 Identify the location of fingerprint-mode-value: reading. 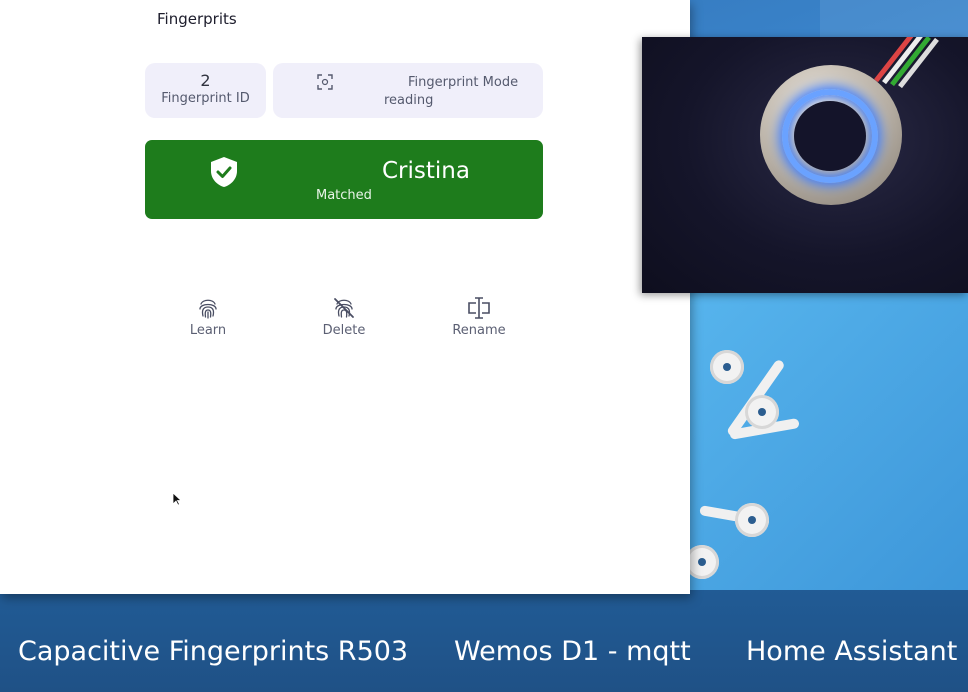
(409, 100).